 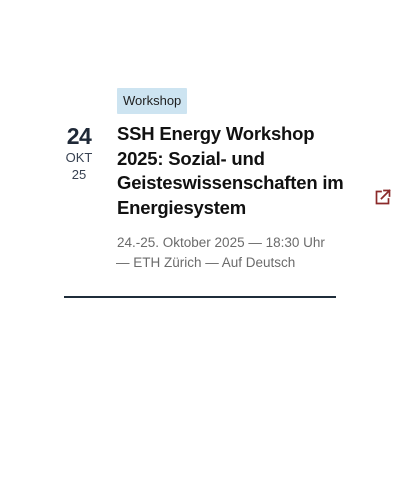 I want to click on event-location-language: — ETH Zürich — Auf Deutsch, so click(x=206, y=262).